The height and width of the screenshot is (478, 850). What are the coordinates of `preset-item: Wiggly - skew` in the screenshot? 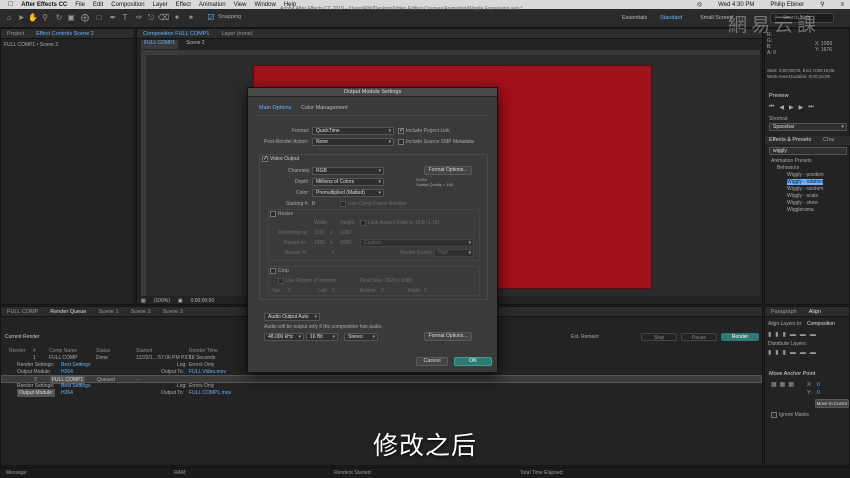 It's located at (802, 203).